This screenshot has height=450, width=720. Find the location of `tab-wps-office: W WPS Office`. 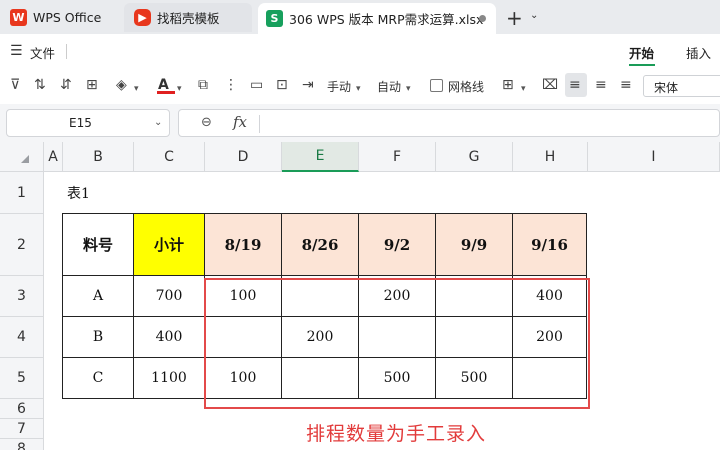

tab-wps-office: W WPS Office is located at coordinates (64, 17).